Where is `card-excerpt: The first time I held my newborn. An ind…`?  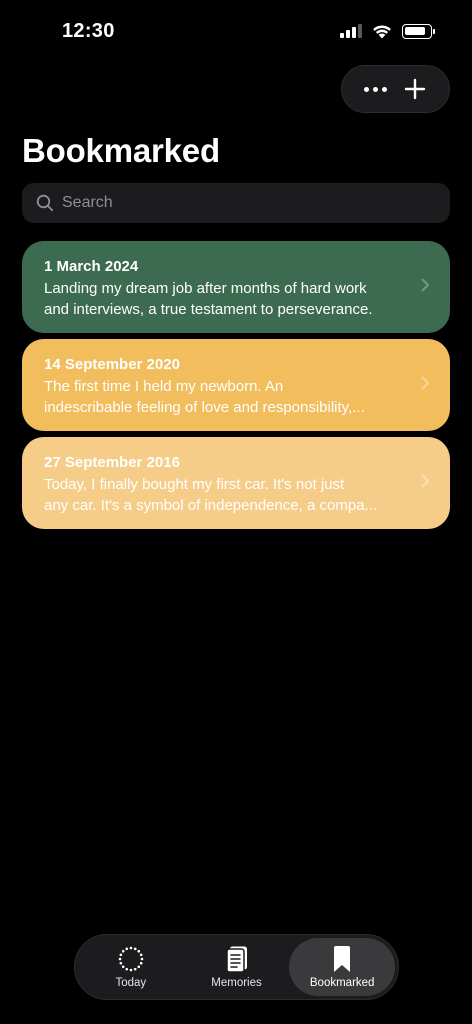 card-excerpt: The first time I held my newborn. An ind… is located at coordinates (223, 397).